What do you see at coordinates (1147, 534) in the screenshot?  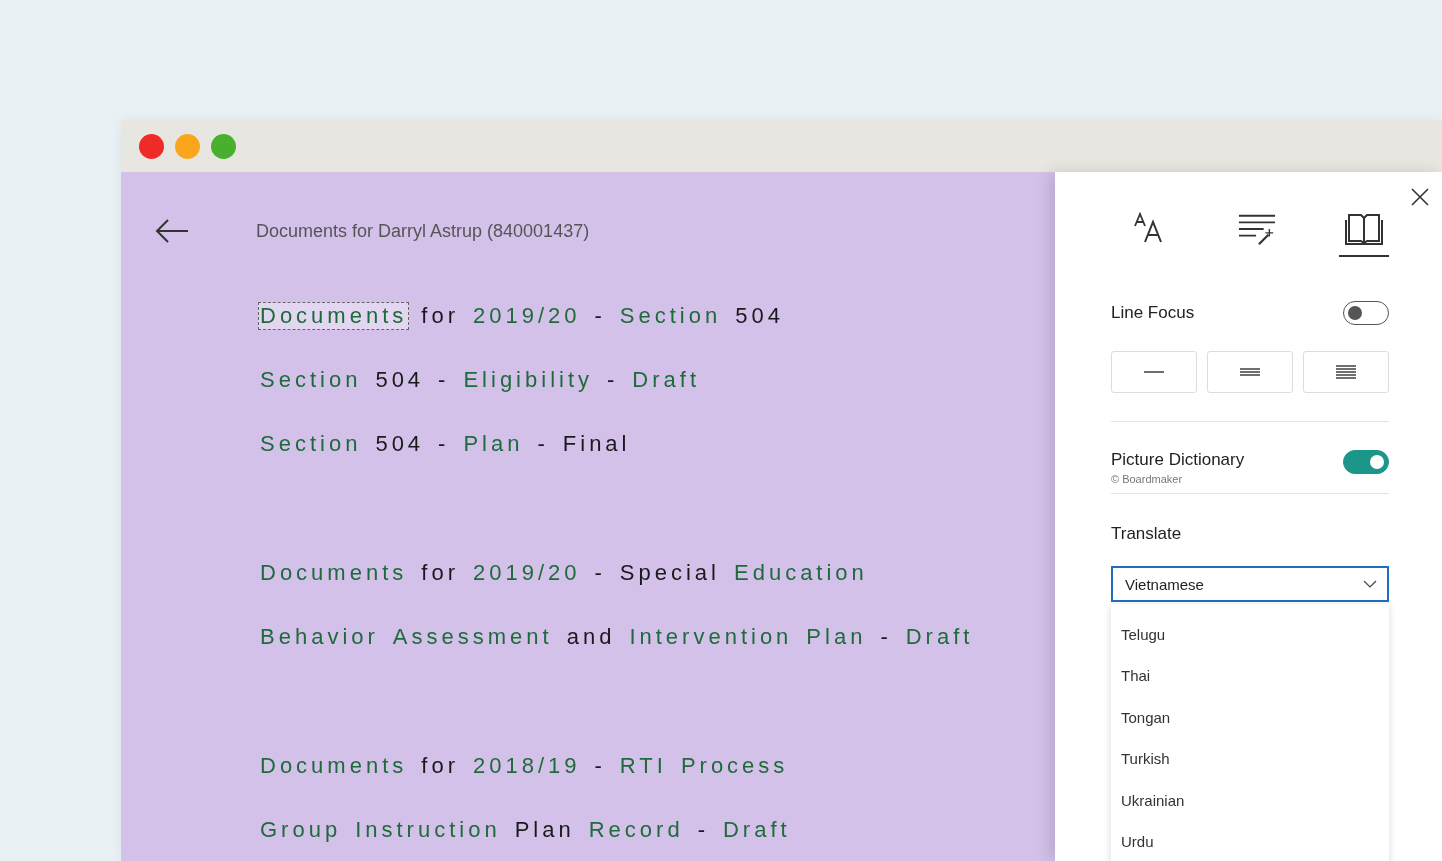 I see `translate-label: Translate` at bounding box center [1147, 534].